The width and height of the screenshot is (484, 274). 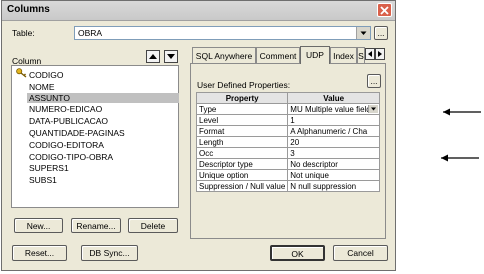 I want to click on property-value: No descriptor, so click(x=333, y=164).